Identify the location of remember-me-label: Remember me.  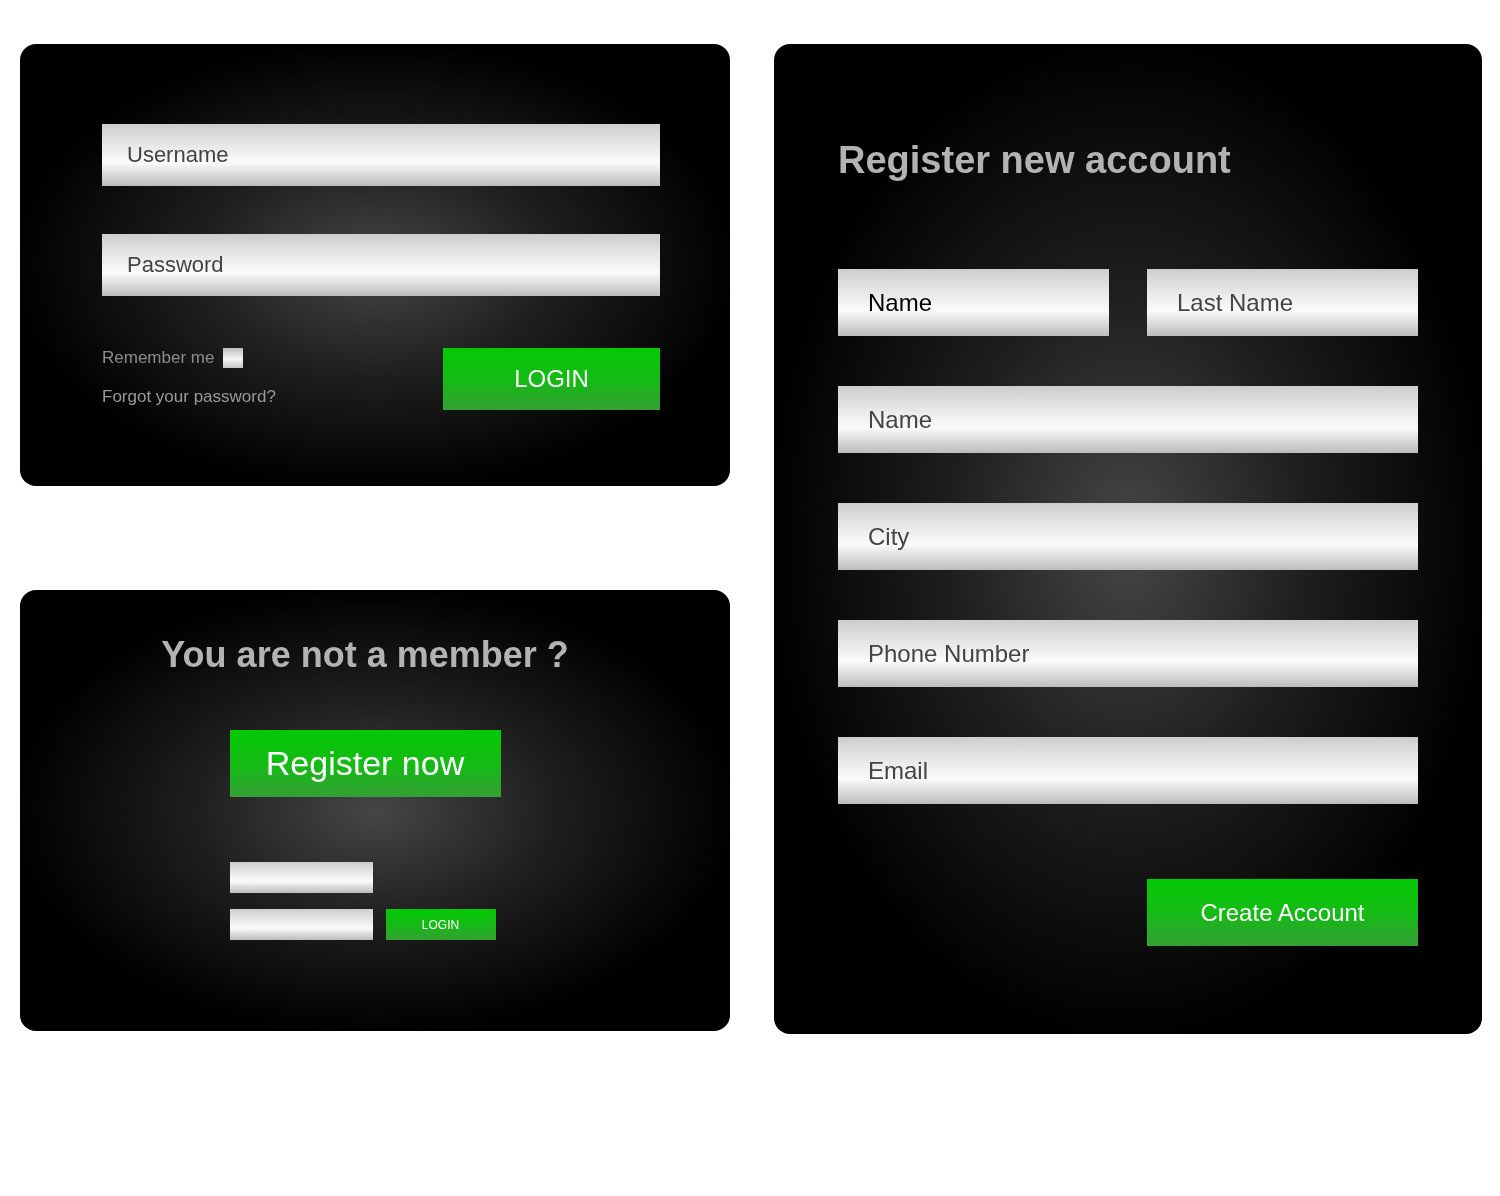
(158, 358).